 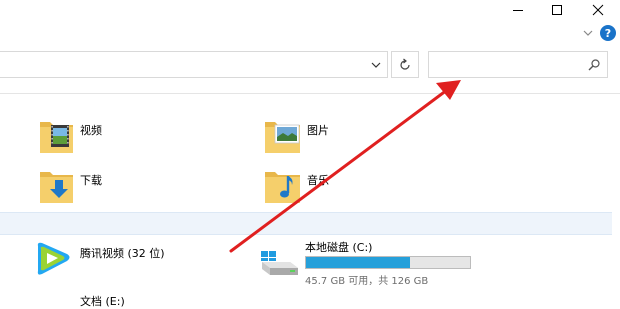 I want to click on music-folder-icon, so click(x=282, y=187).